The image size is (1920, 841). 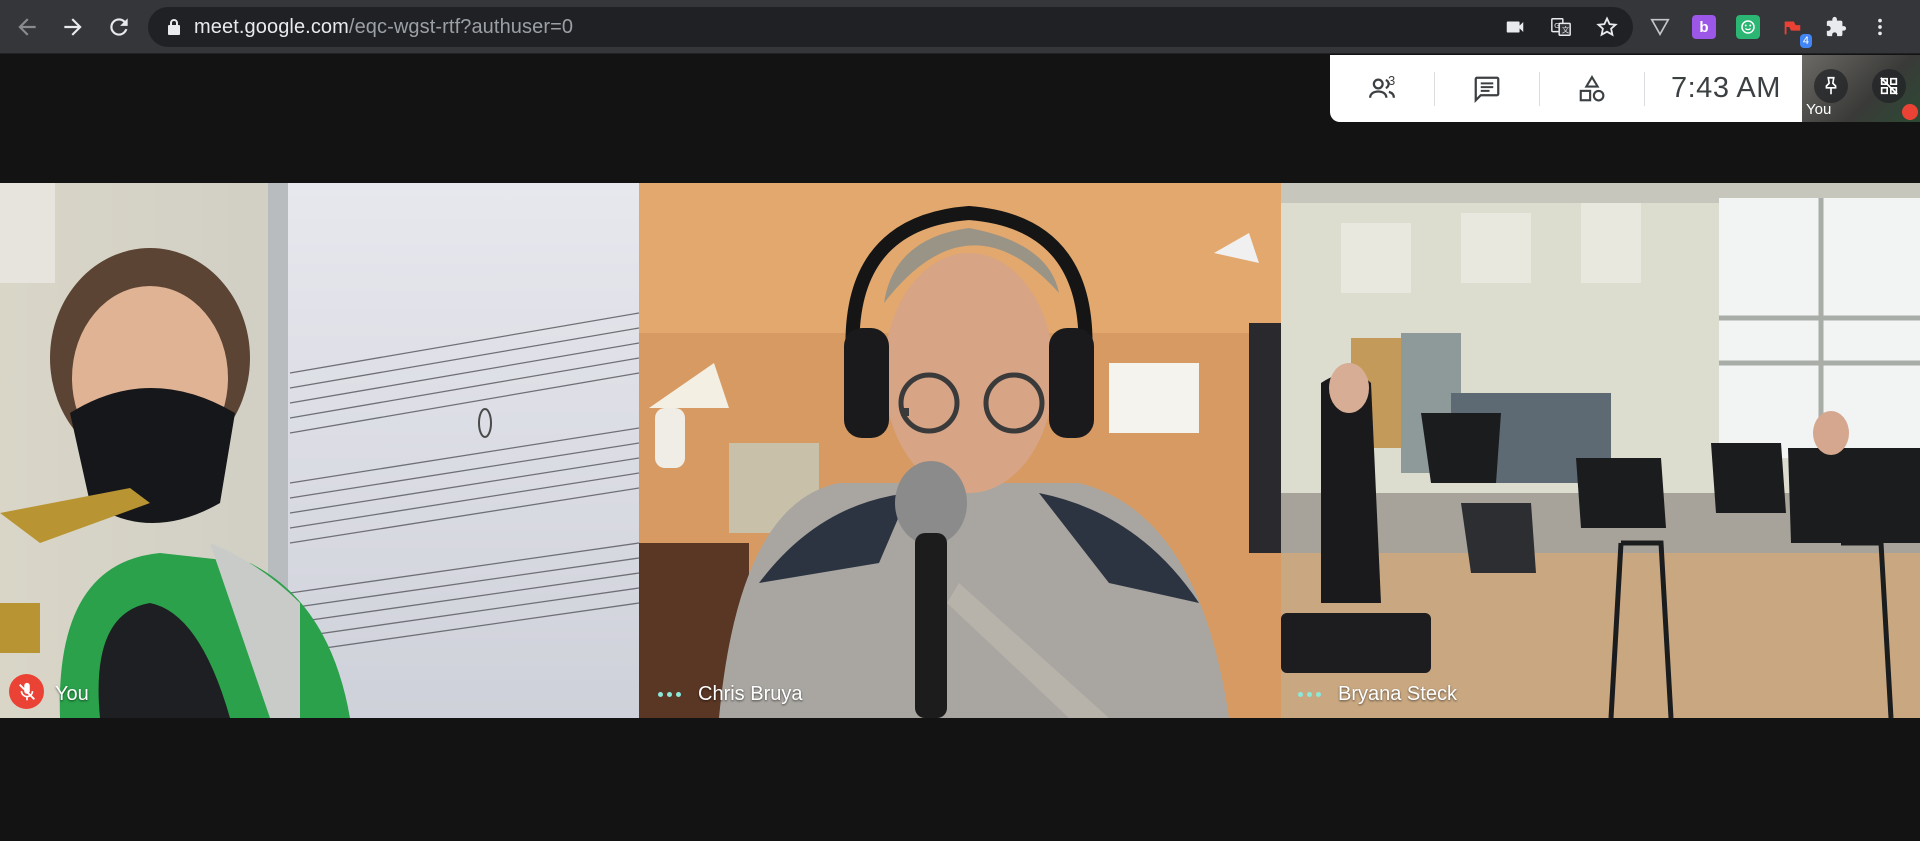 I want to click on more-options-icon, so click(x=1880, y=27).